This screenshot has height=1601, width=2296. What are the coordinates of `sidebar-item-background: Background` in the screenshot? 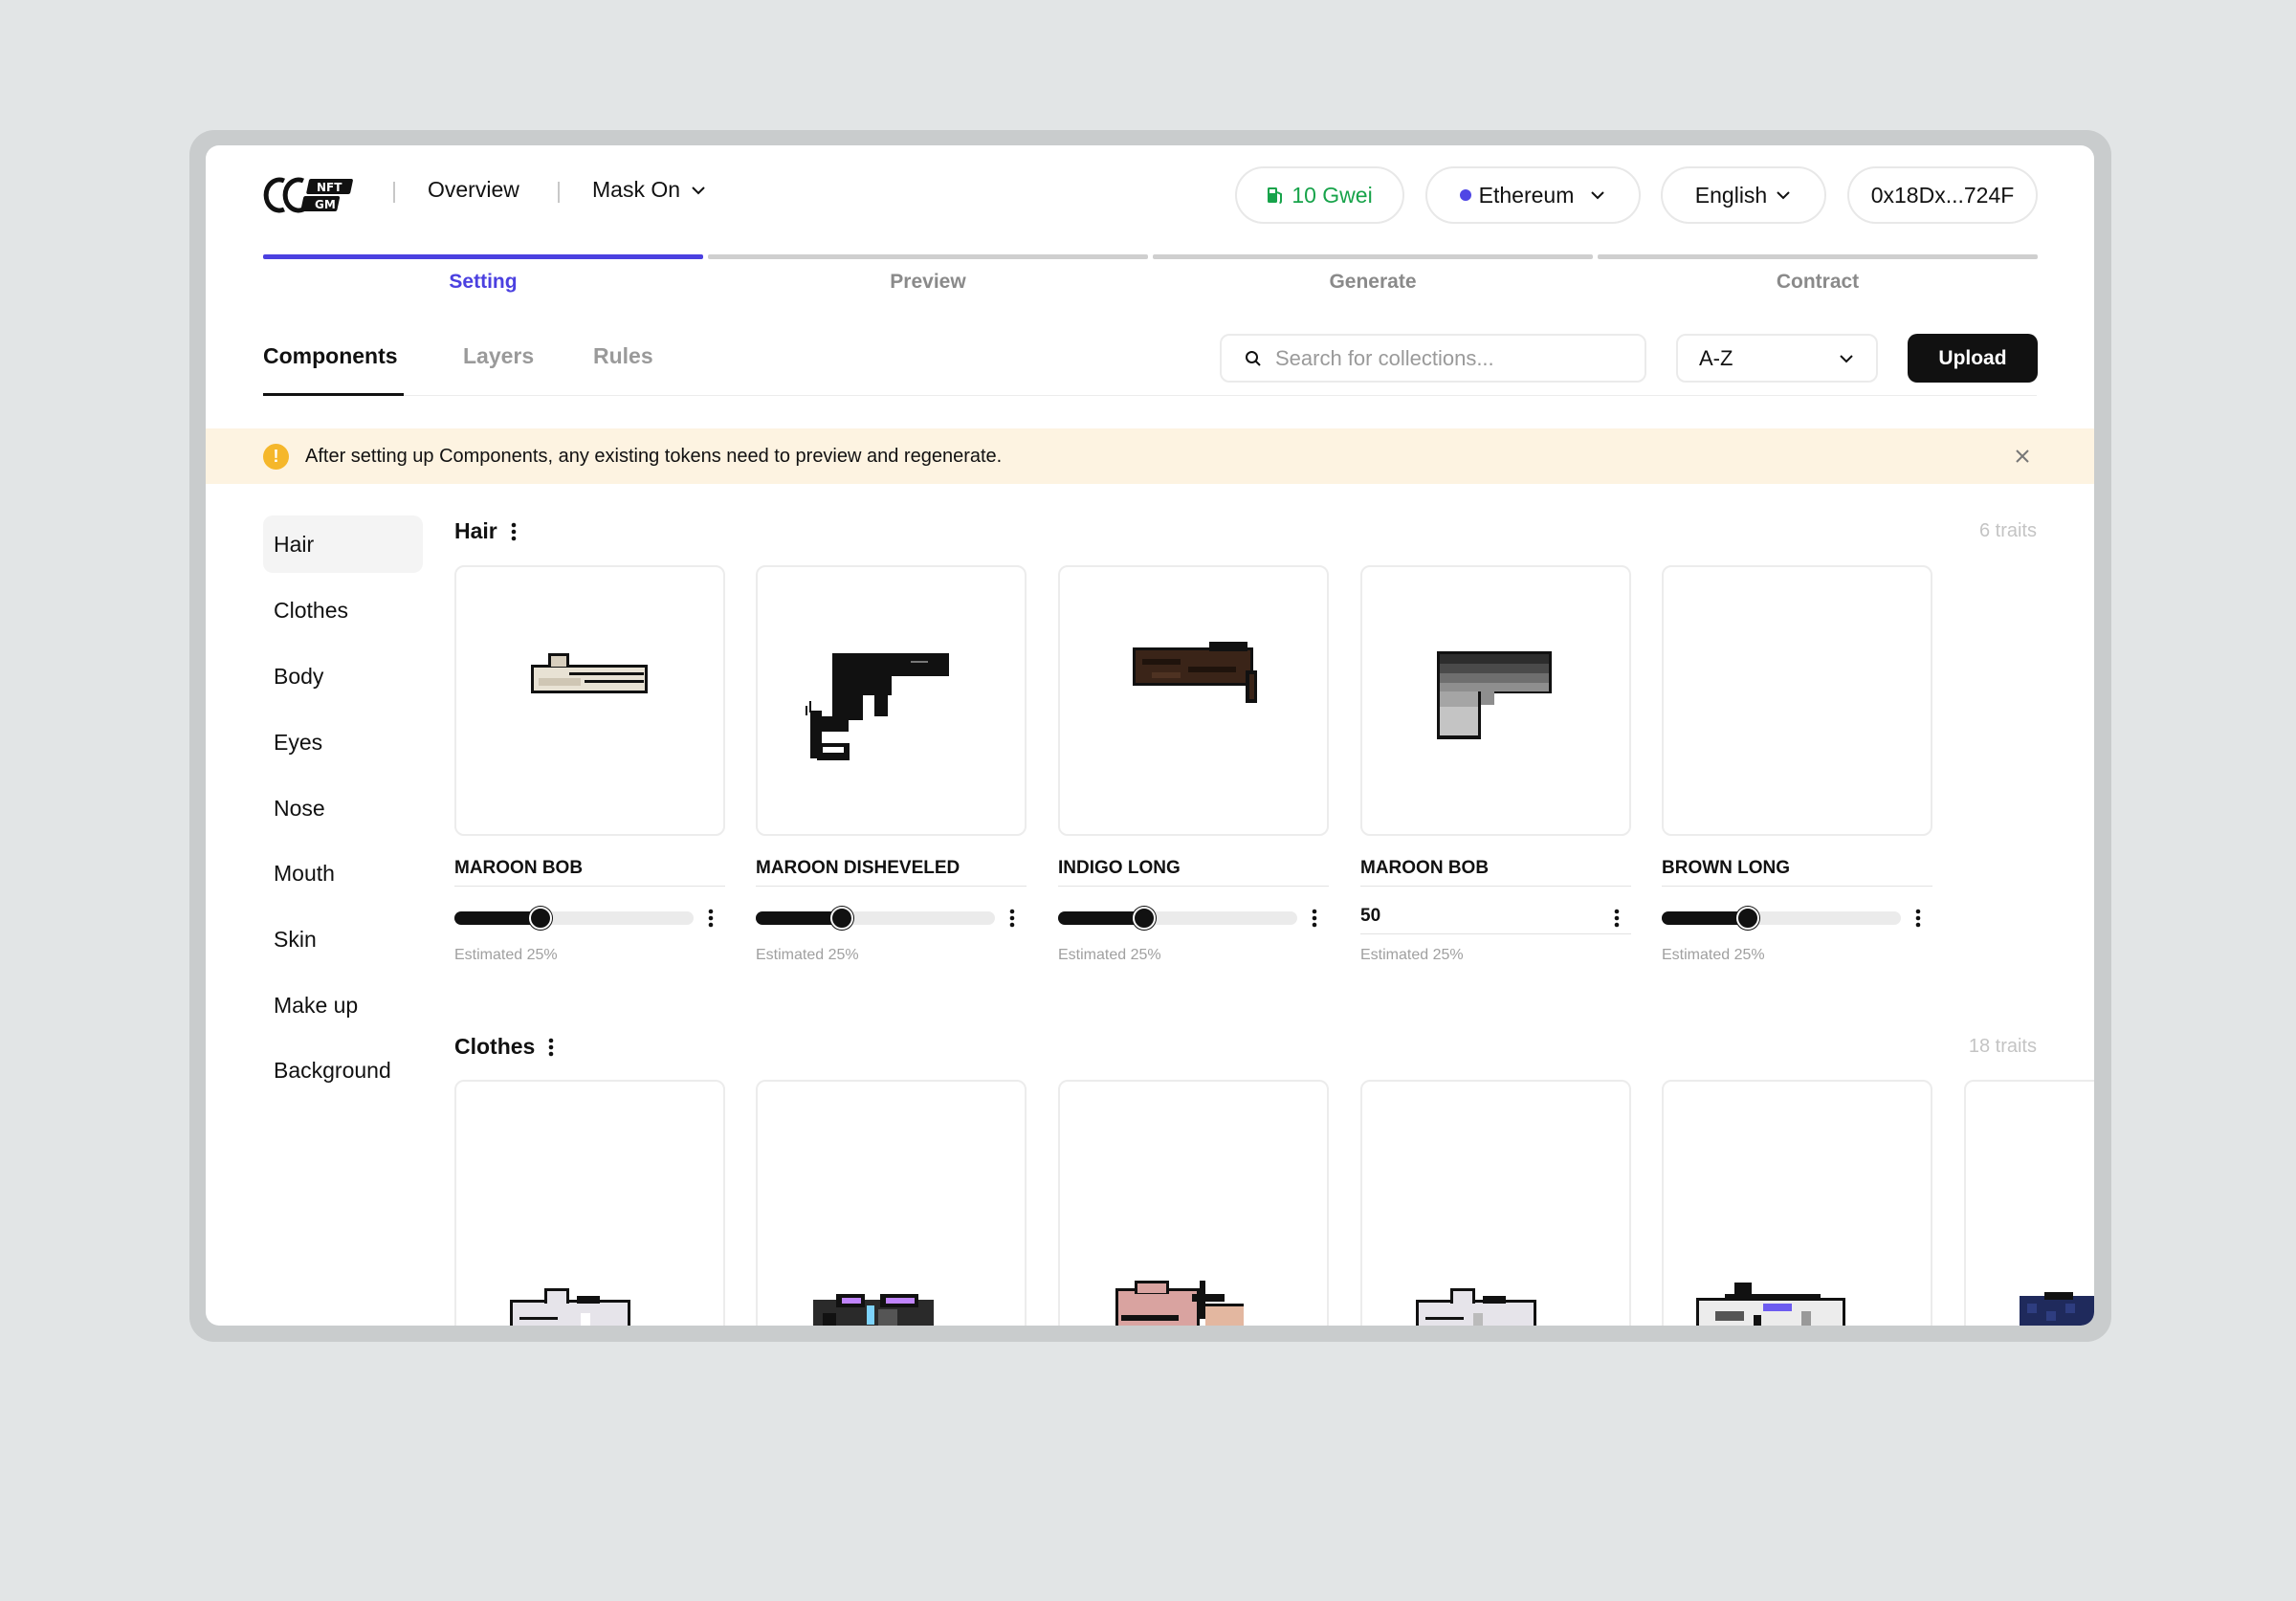 It's located at (343, 1071).